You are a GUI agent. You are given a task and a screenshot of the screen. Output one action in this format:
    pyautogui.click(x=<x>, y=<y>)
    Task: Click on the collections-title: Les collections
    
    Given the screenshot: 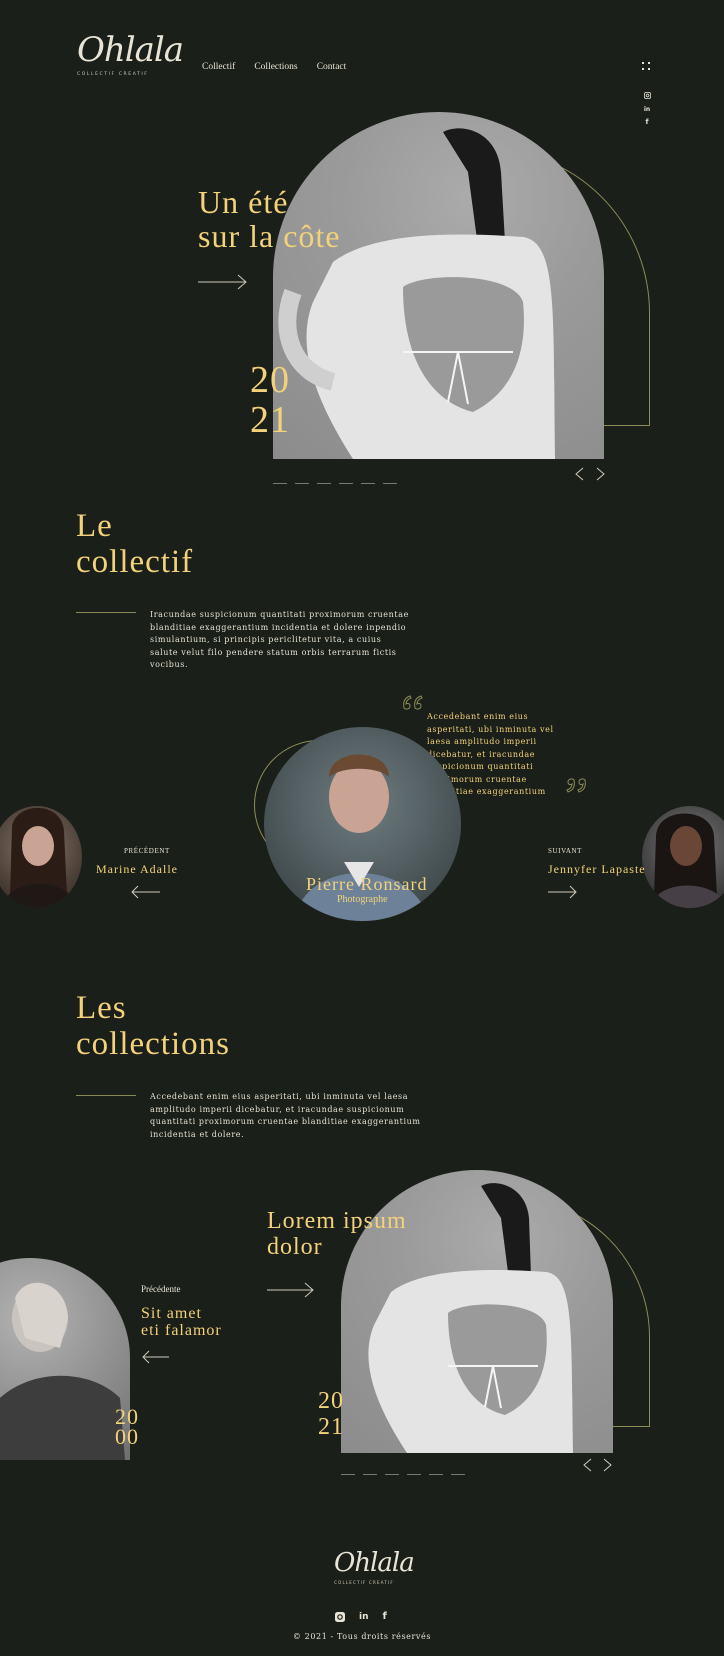 What is the action you would take?
    pyautogui.click(x=153, y=1026)
    